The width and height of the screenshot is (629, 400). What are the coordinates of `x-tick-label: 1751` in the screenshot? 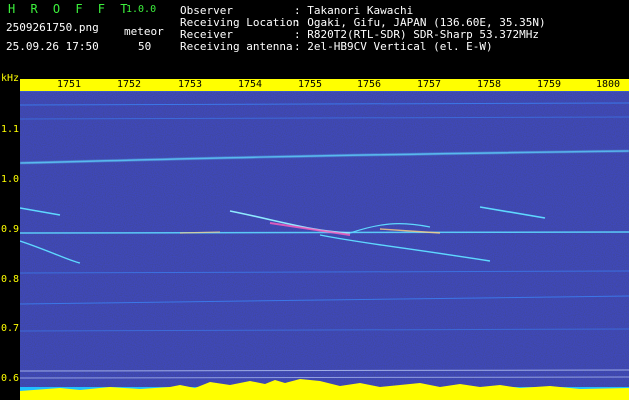 It's located at (69, 85).